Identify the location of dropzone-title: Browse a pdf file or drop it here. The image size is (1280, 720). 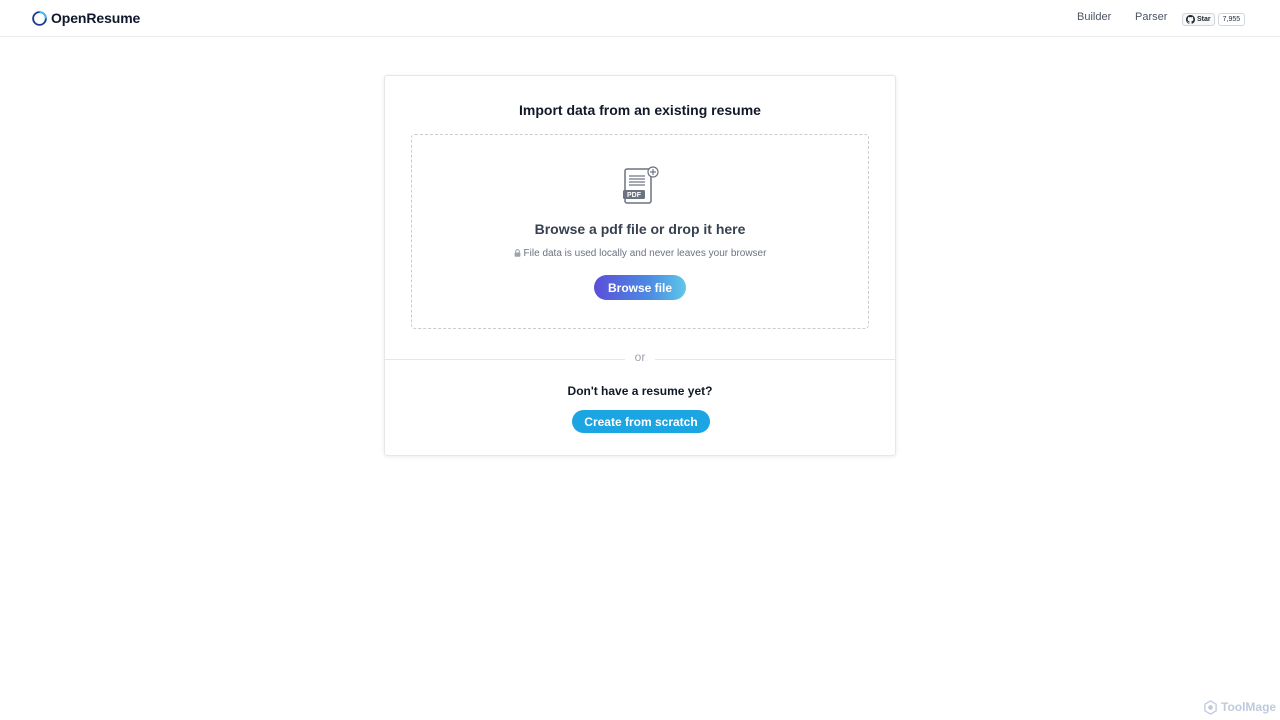
(640, 229).